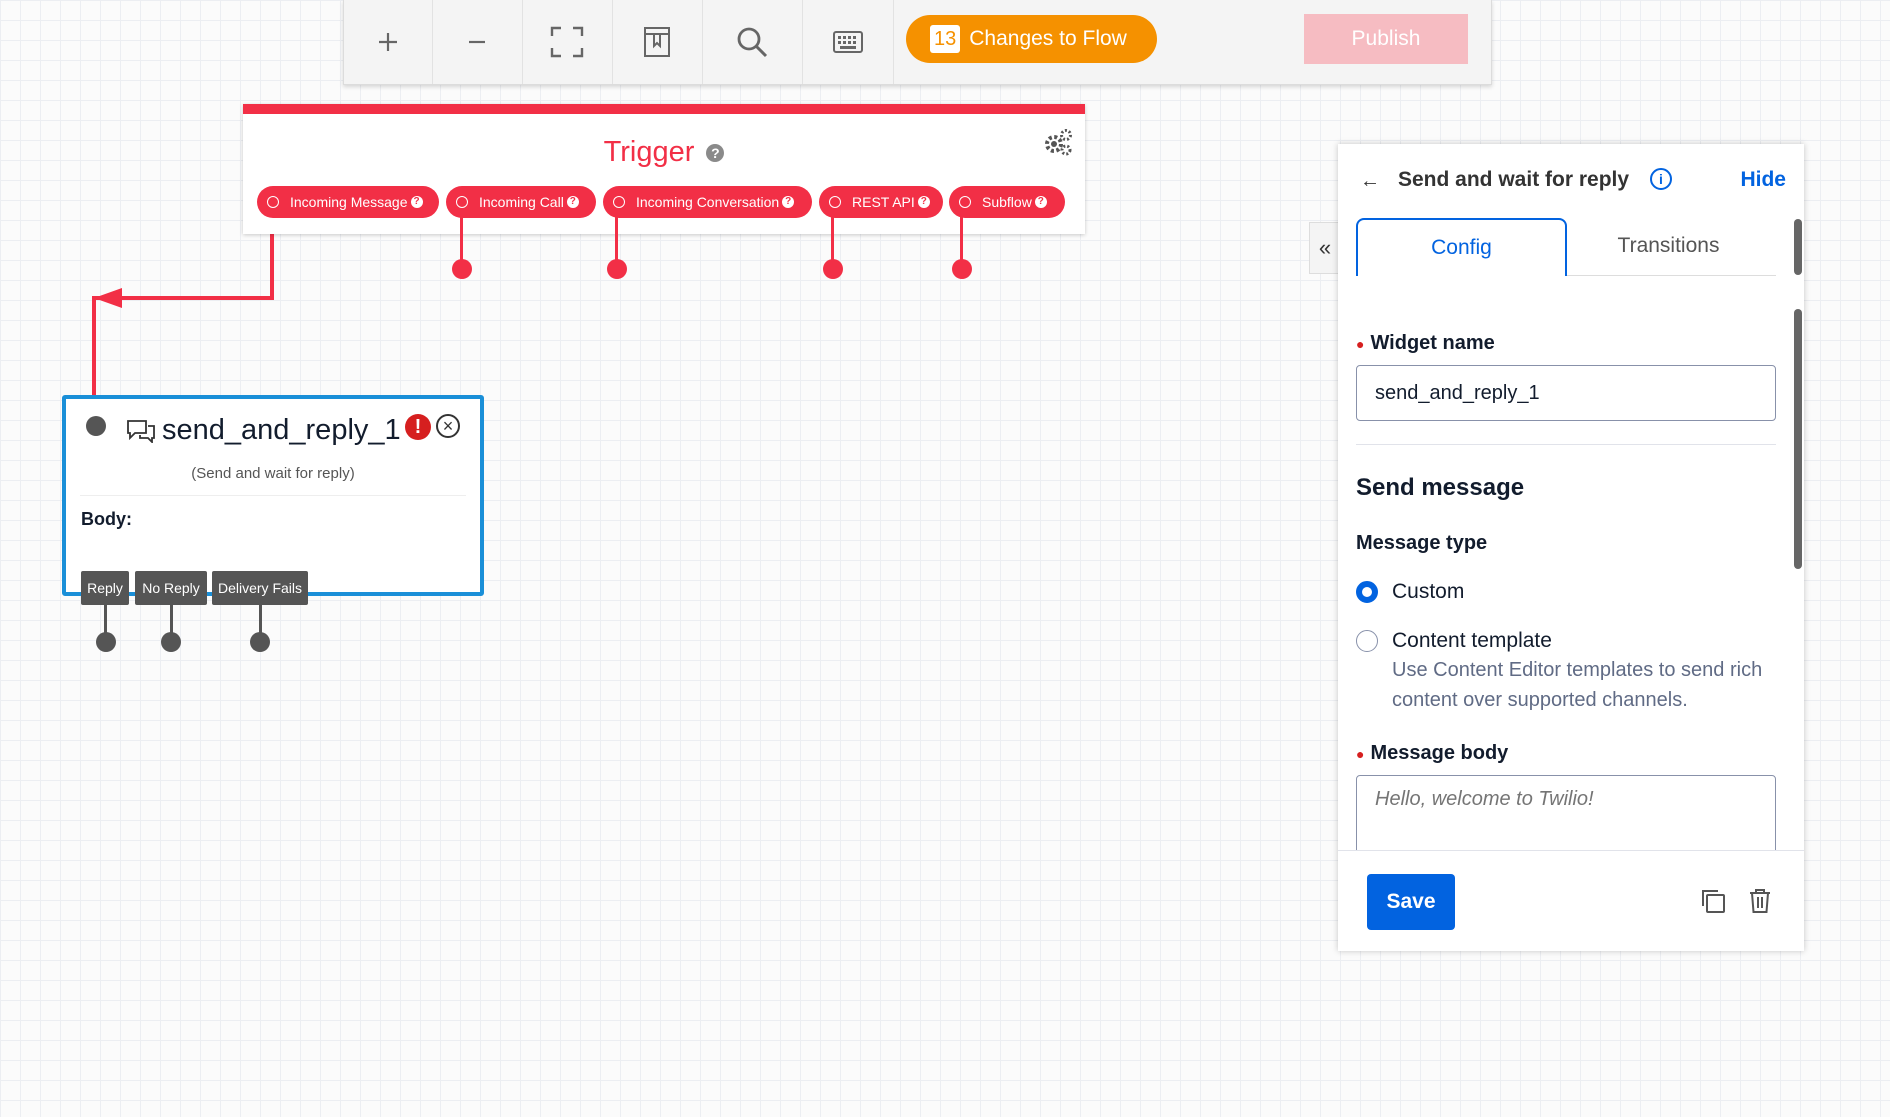 This screenshot has width=1890, height=1117. I want to click on message-type-label: Message type, so click(1422, 543).